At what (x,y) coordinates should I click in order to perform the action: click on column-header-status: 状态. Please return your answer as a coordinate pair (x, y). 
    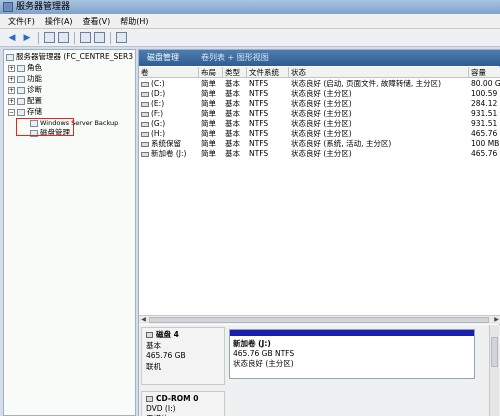
    Looking at the image, I should click on (379, 72).